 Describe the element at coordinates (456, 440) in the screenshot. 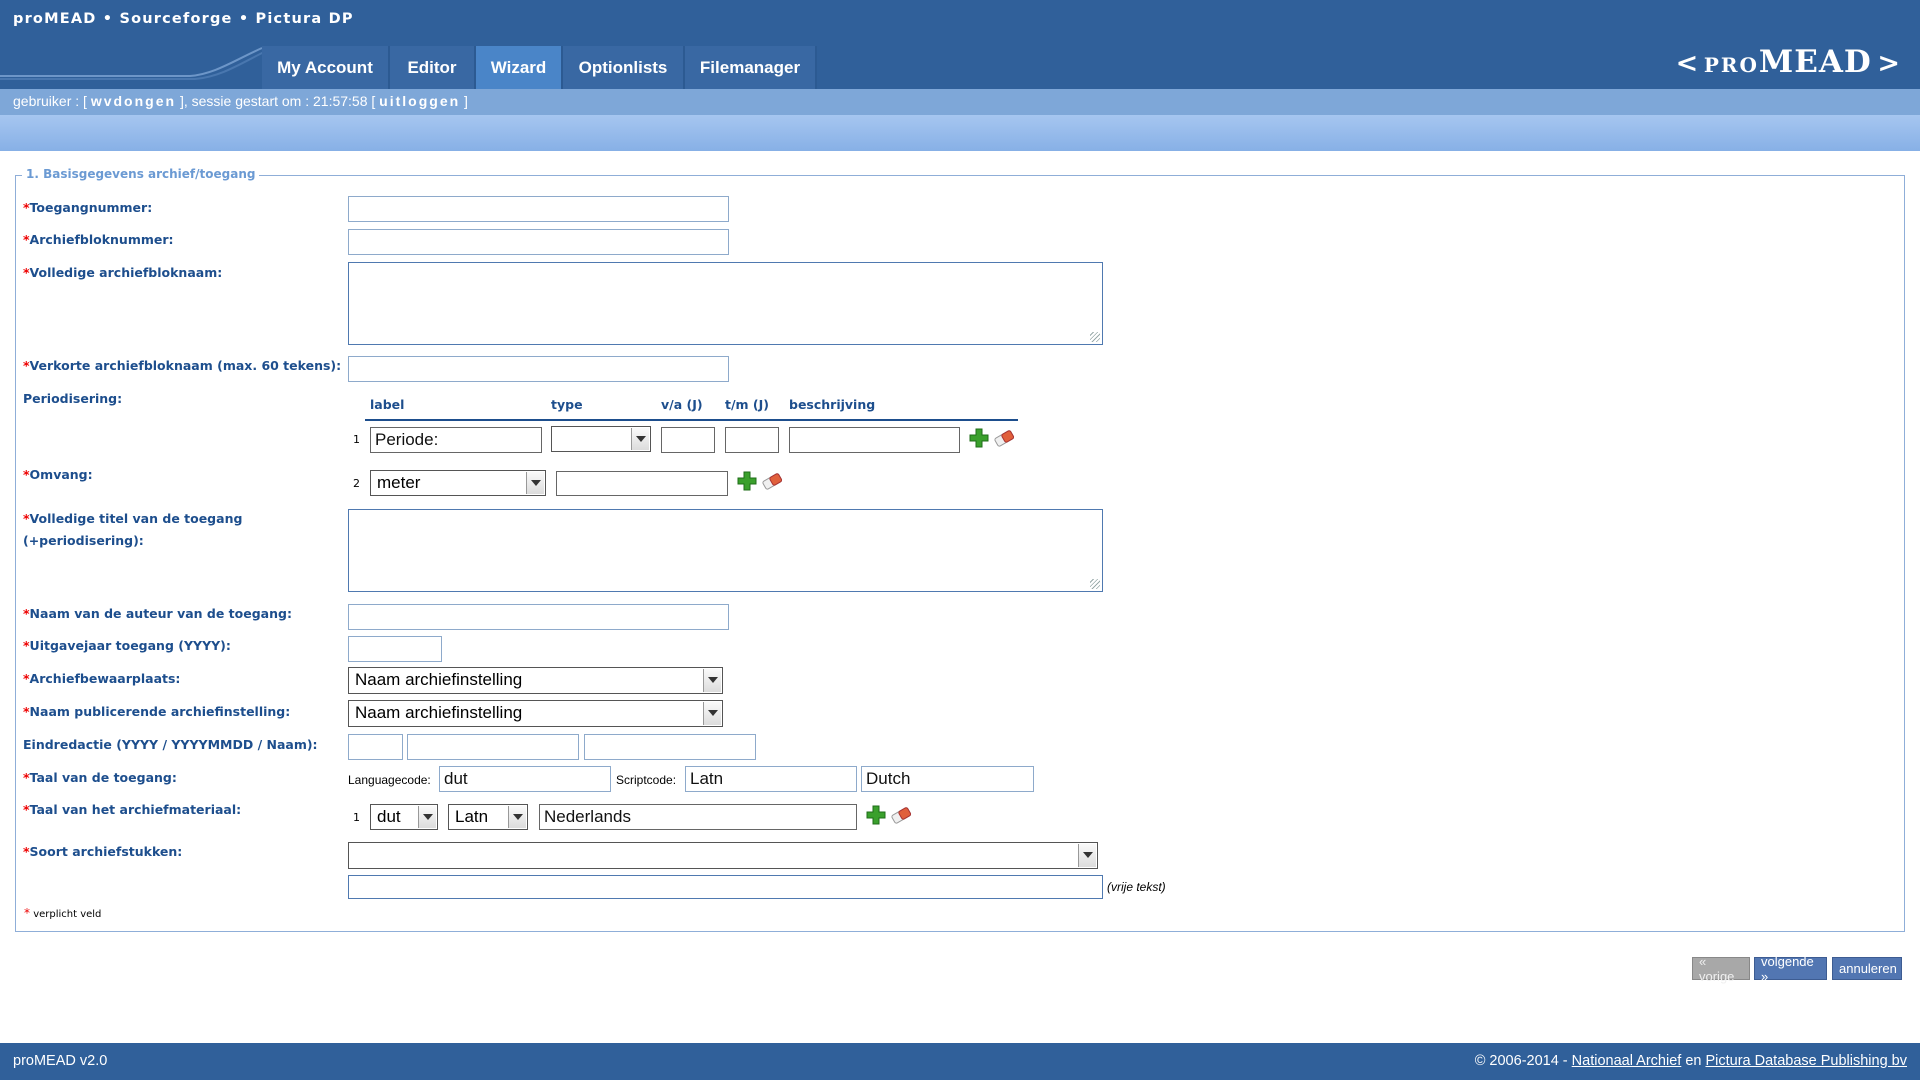

I see `periode-label-input: Periode:` at that location.